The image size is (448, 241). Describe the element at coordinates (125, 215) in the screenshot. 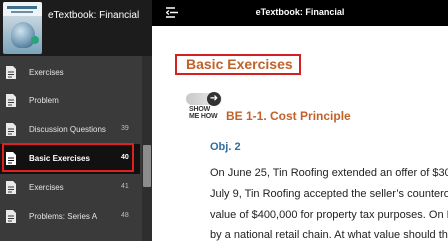

I see `toc-item-count: 48` at that location.